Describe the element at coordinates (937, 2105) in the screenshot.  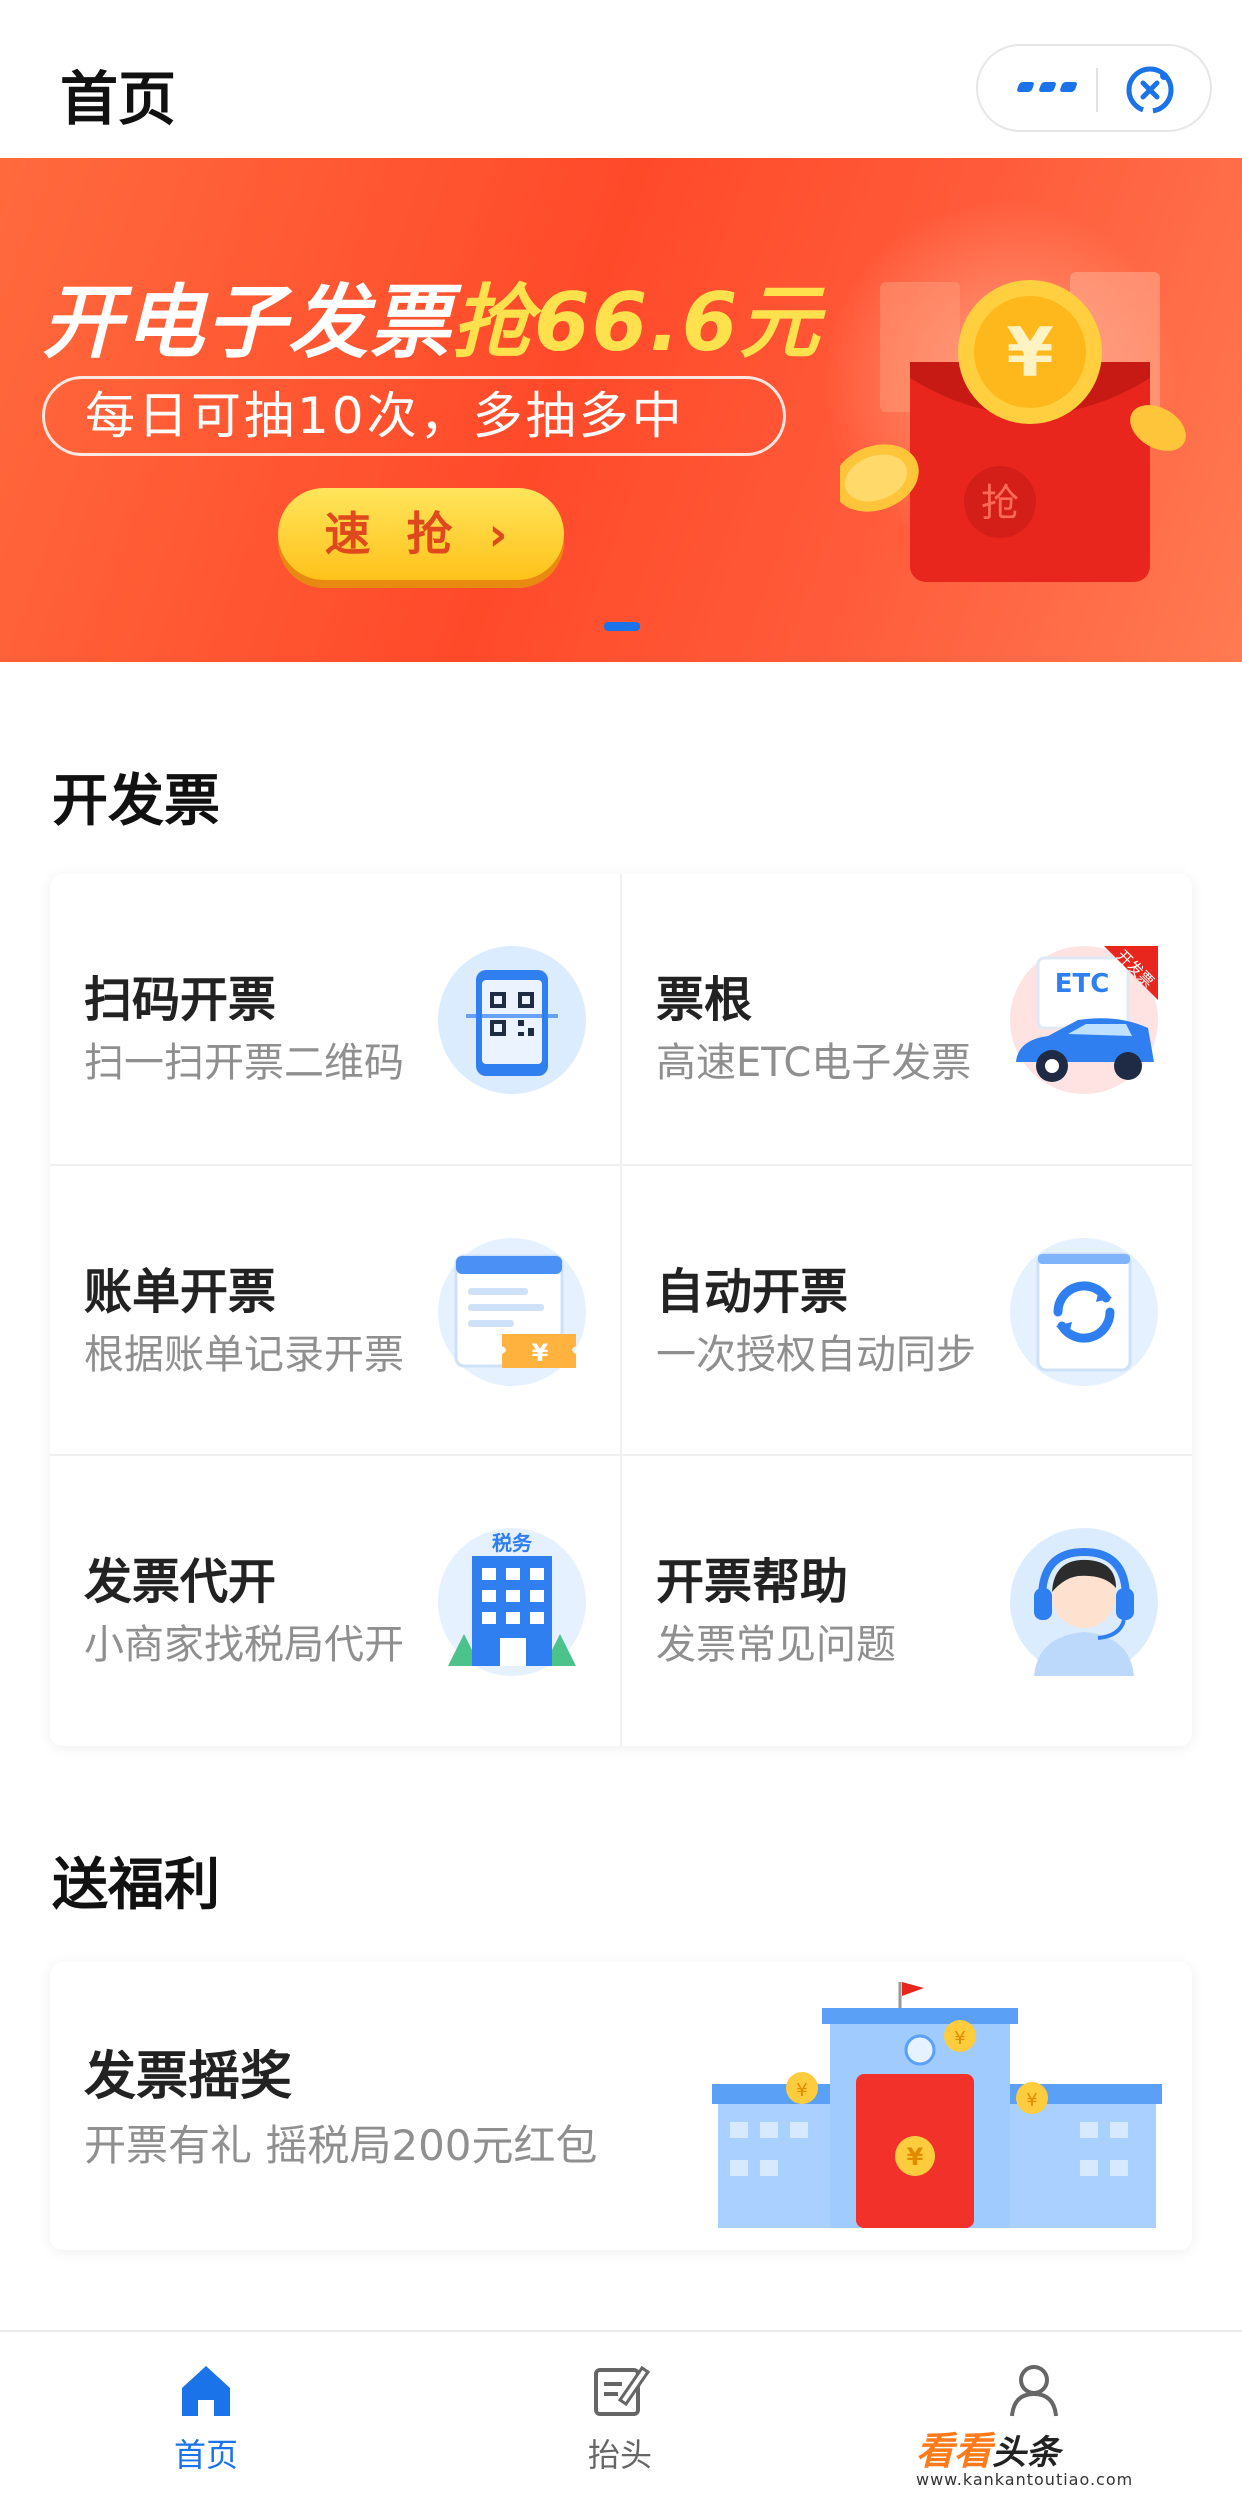
I see `red-envelope-building-icon: ¥ ¥ ¥ ¥` at that location.